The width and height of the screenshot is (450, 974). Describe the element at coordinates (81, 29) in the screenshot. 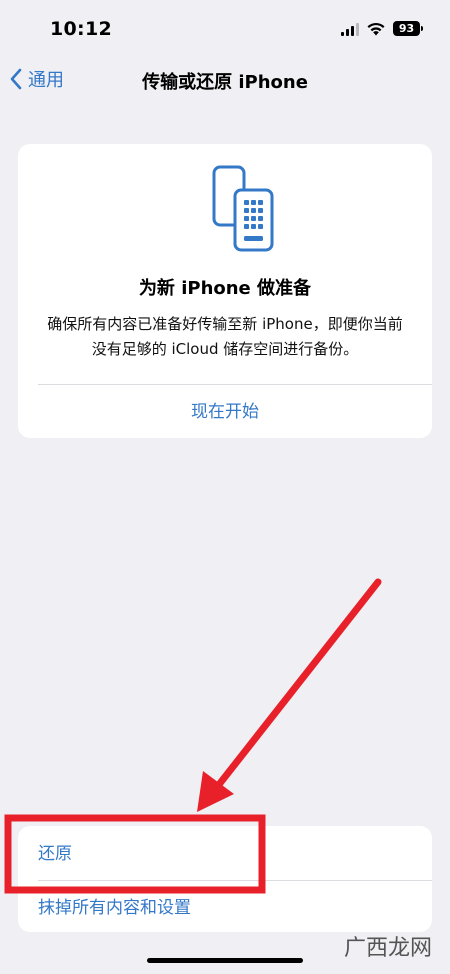

I see `status-time: 10:12` at that location.